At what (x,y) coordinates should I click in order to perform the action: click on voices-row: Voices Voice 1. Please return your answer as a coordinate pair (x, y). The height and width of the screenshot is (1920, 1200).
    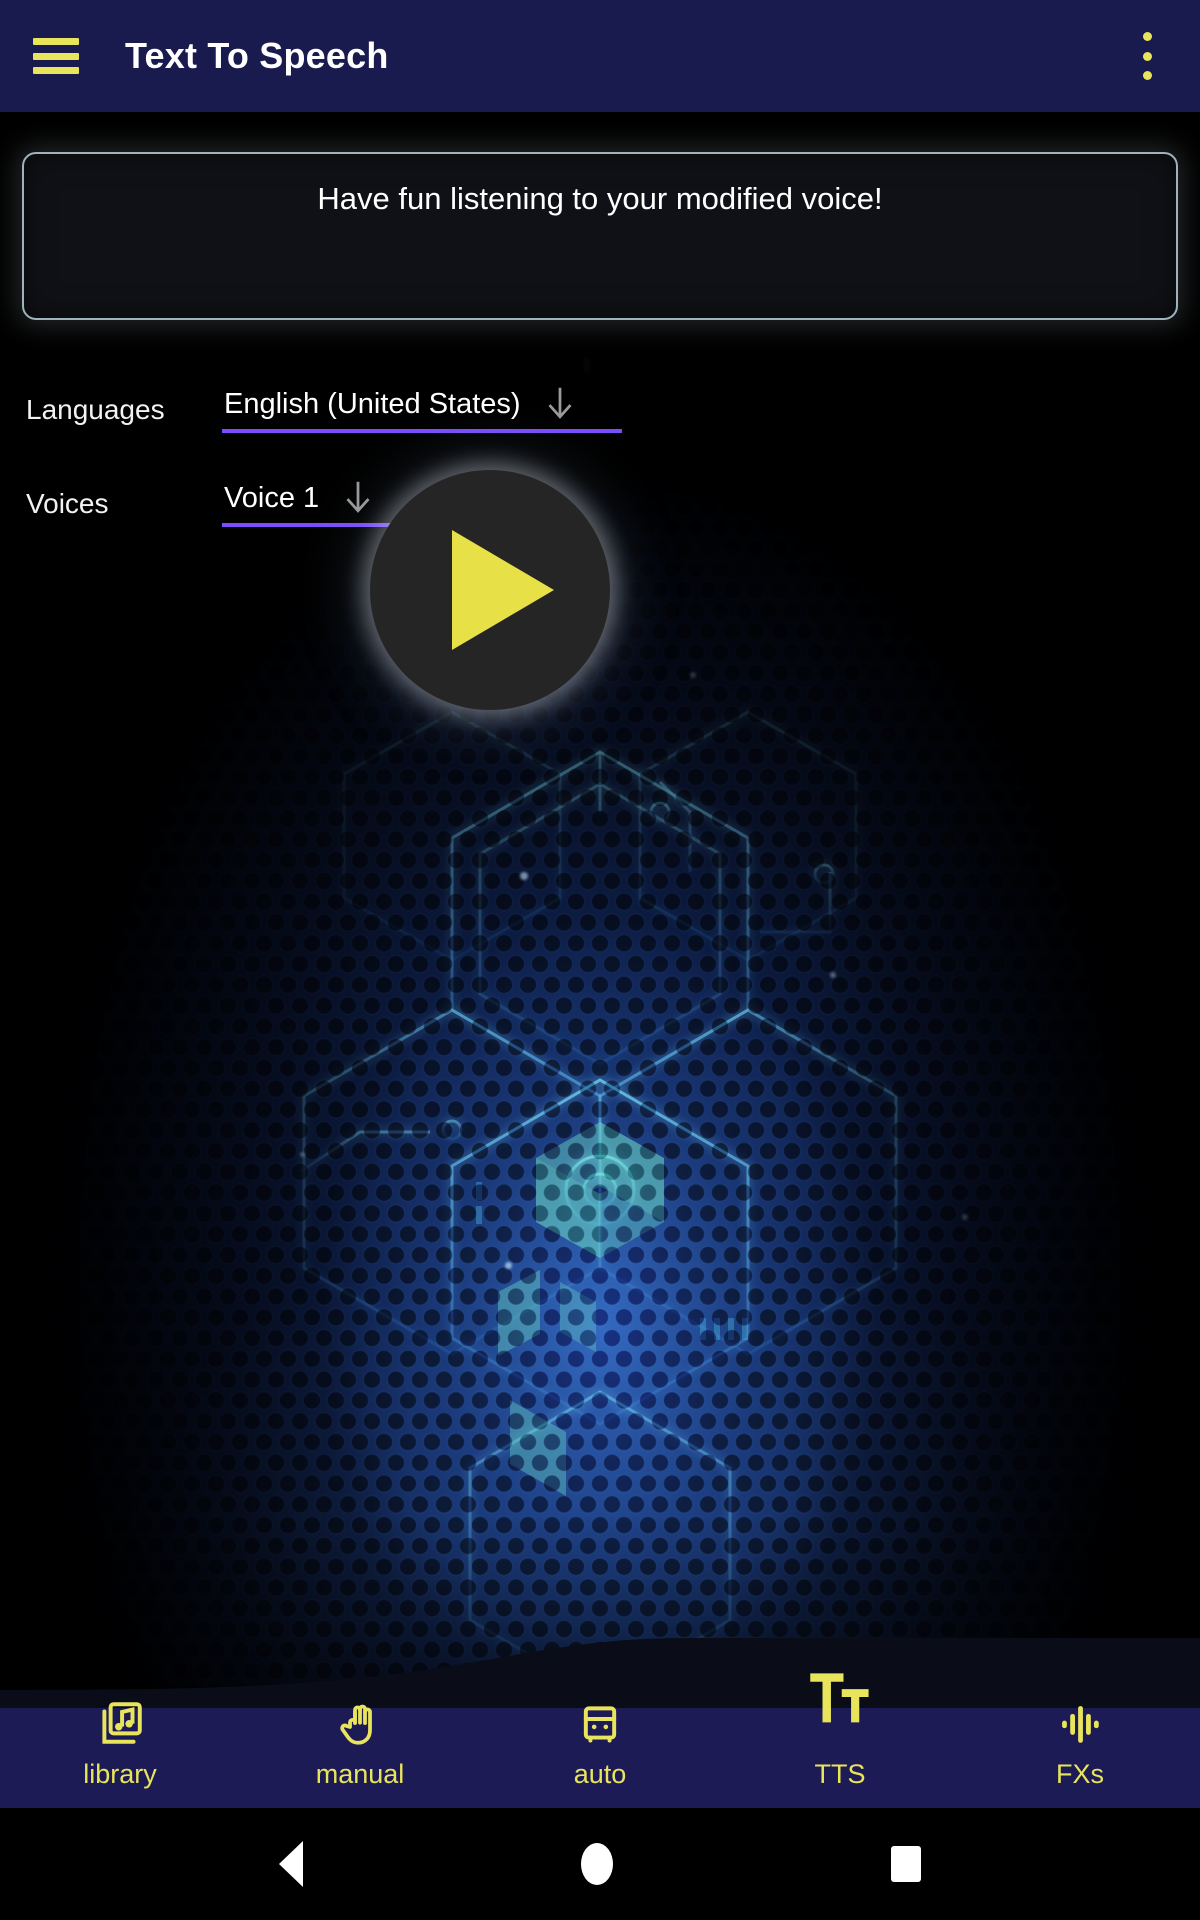
    Looking at the image, I should click on (600, 504).